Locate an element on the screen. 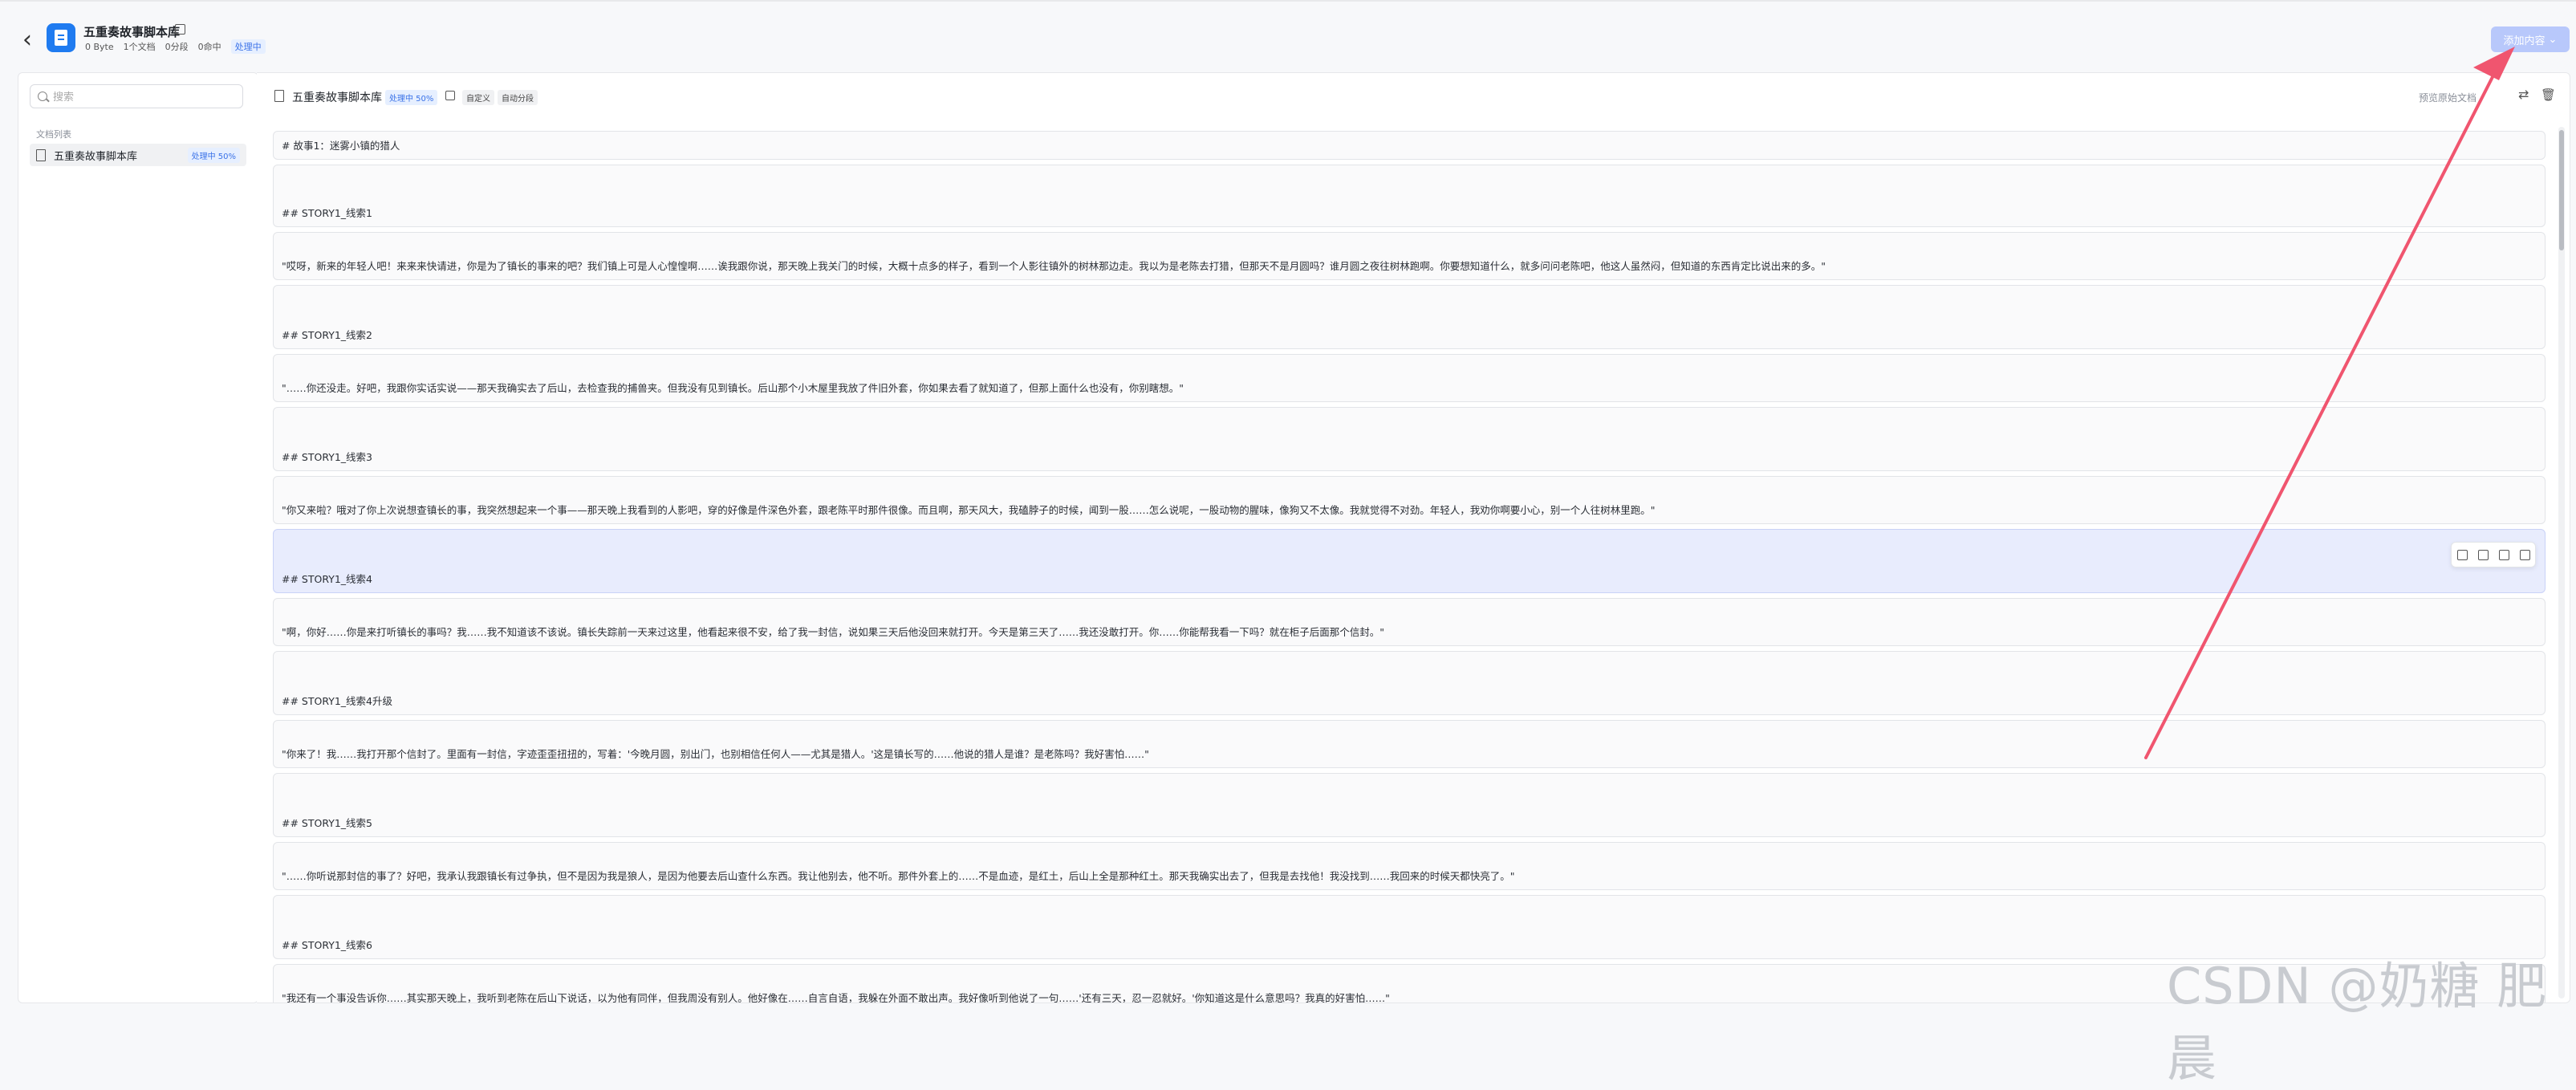  segment-text: ## STORY1_线索5 is located at coordinates (328, 823).